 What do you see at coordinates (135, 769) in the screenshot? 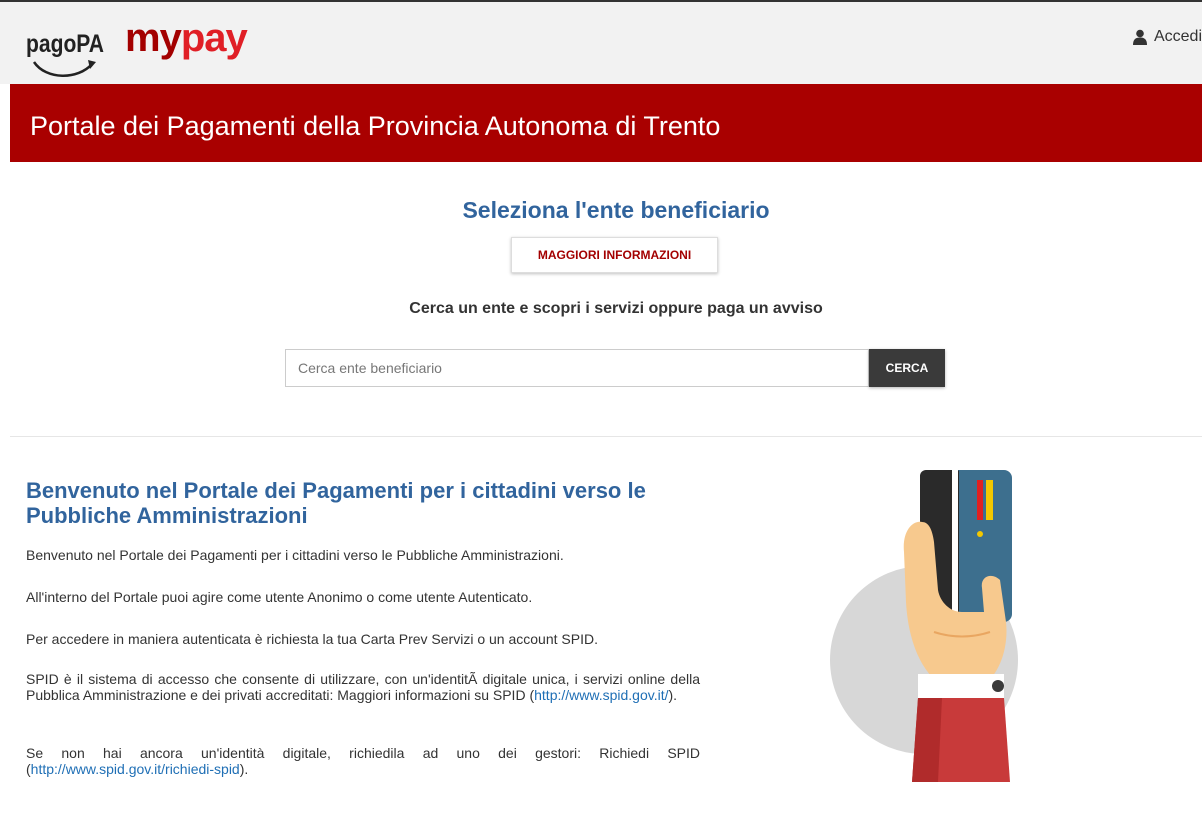
I see `spid-request-link: http://www.spid.gov.it/richiedi-spid` at bounding box center [135, 769].